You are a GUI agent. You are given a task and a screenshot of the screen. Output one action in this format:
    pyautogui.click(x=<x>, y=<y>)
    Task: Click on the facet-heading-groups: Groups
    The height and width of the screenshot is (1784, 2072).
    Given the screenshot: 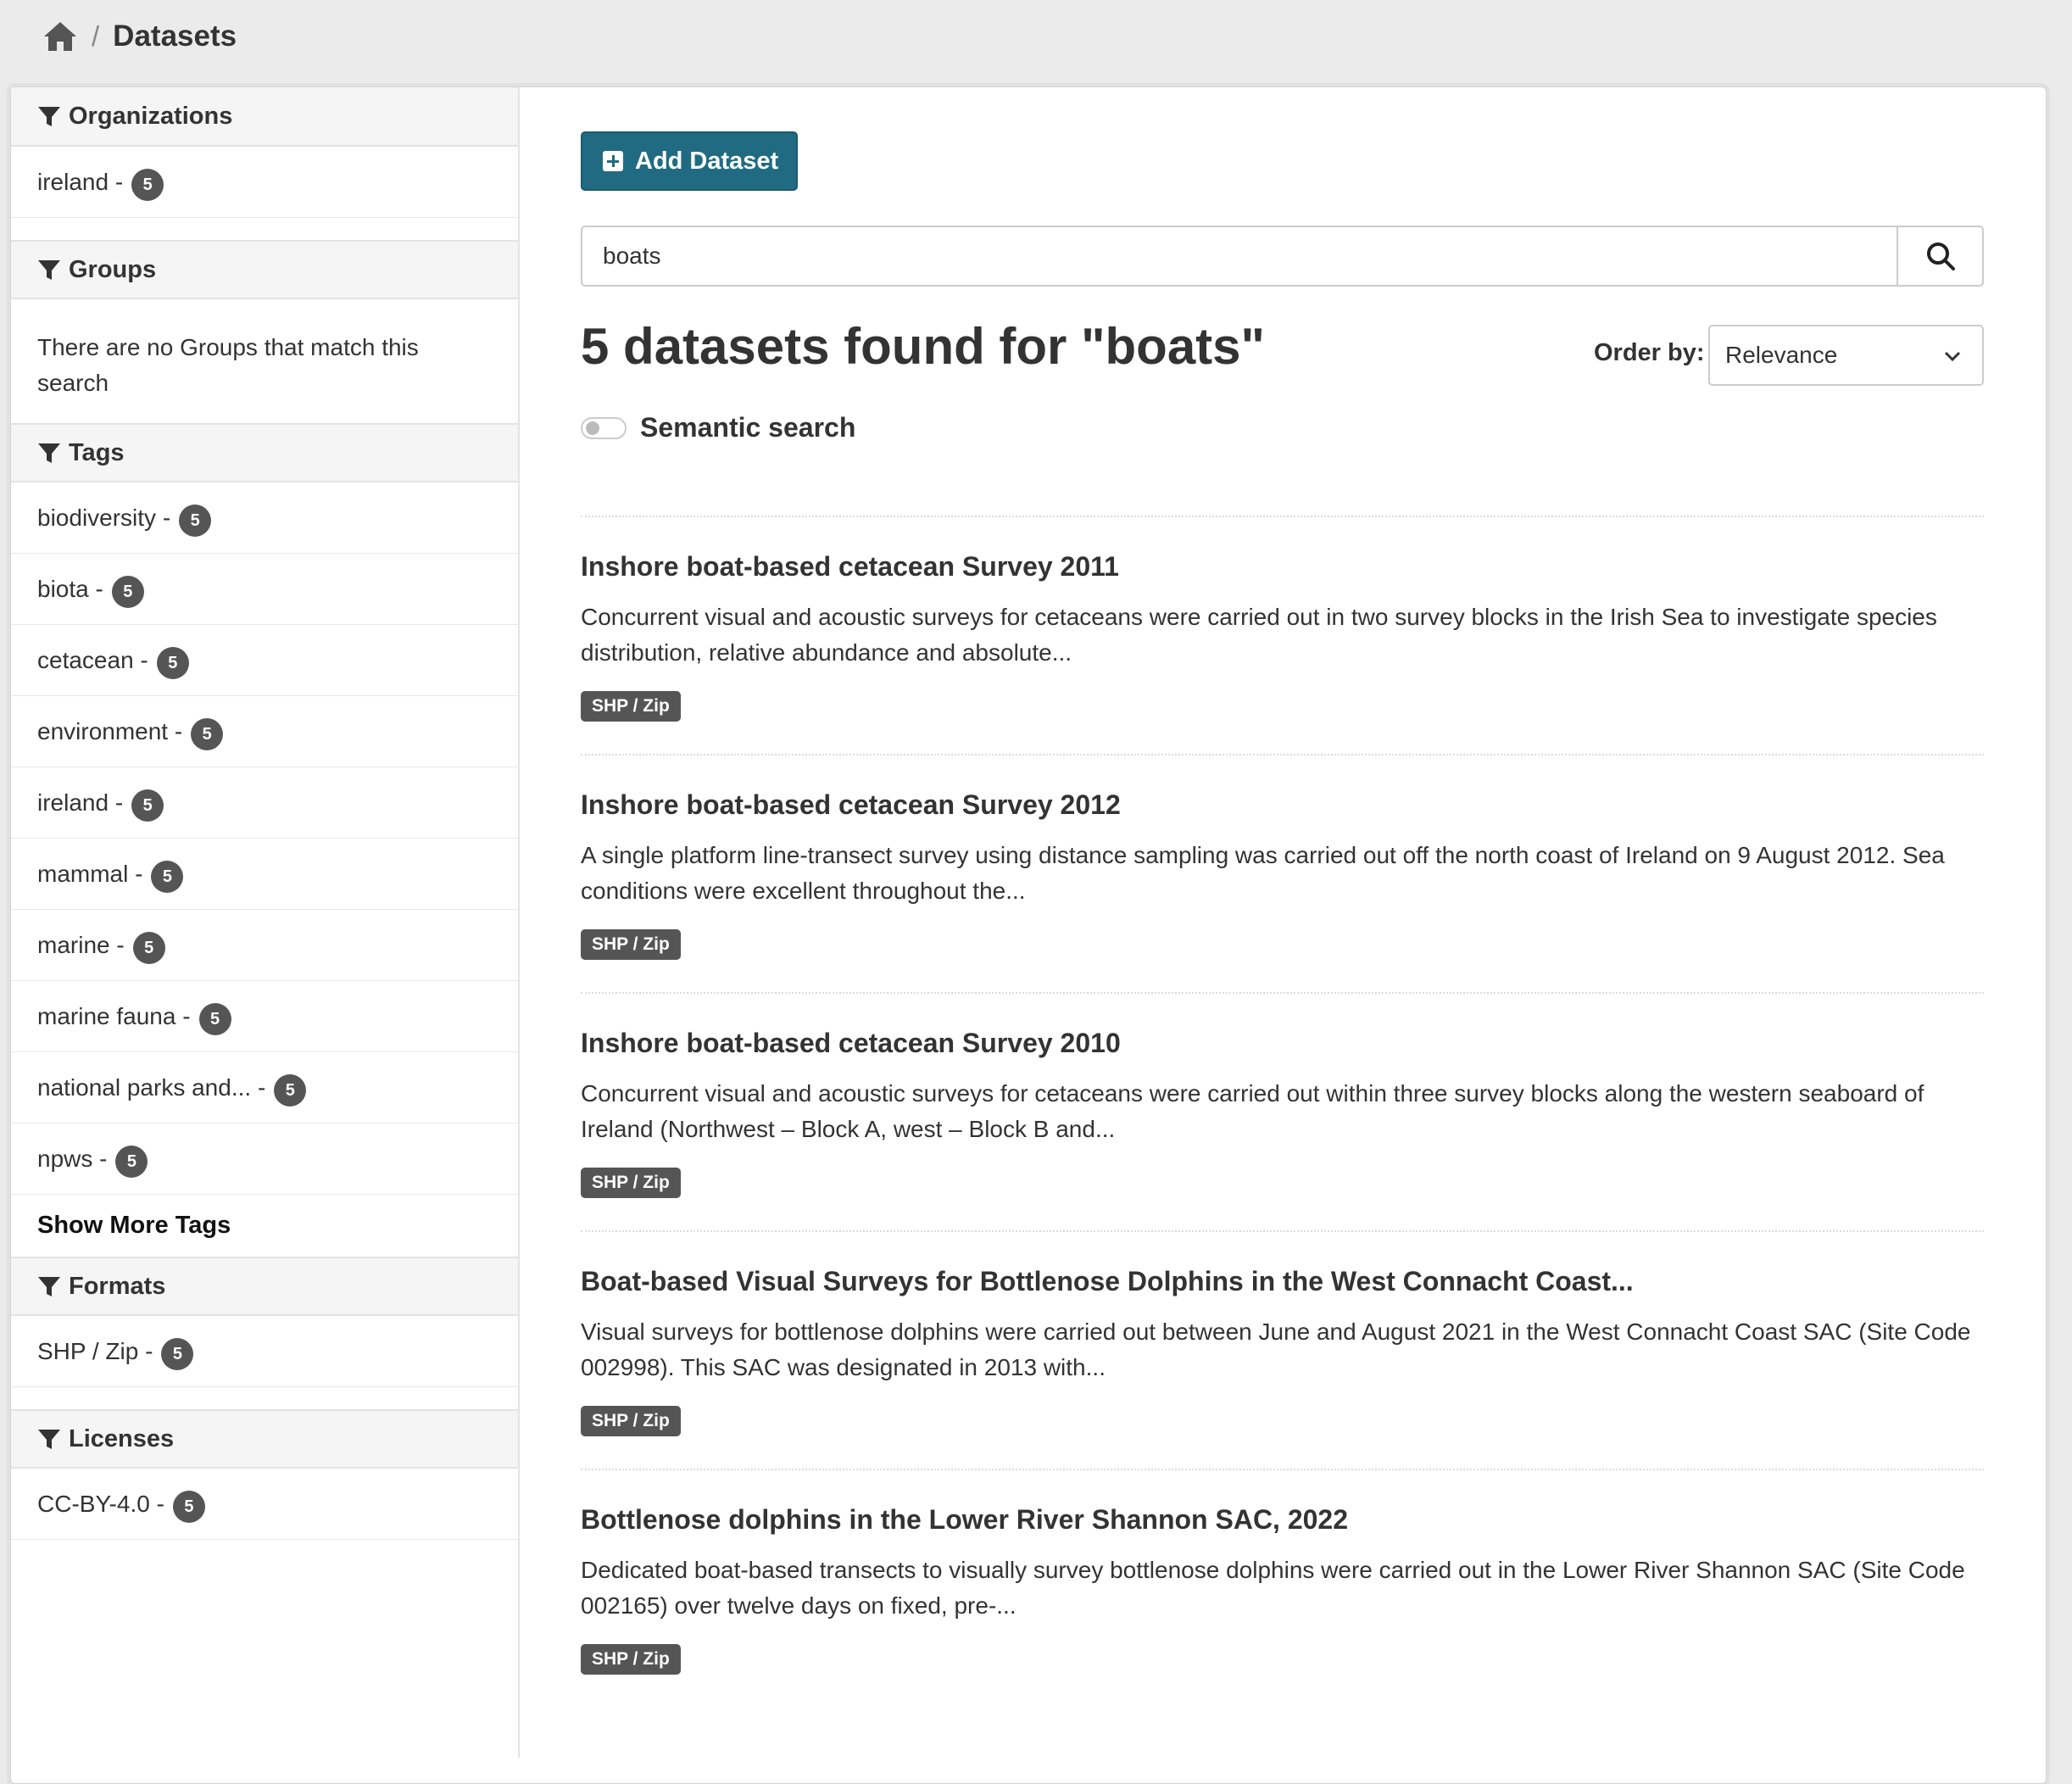 What is the action you would take?
    pyautogui.click(x=264, y=269)
    